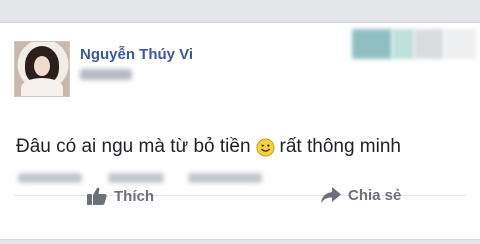 The image size is (480, 244). What do you see at coordinates (106, 74) in the screenshot?
I see `blurred-post-time` at bounding box center [106, 74].